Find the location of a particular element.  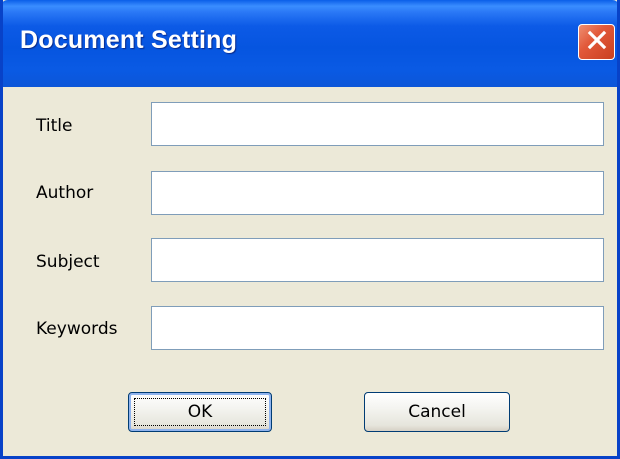

subject-label: Subject is located at coordinates (68, 262).